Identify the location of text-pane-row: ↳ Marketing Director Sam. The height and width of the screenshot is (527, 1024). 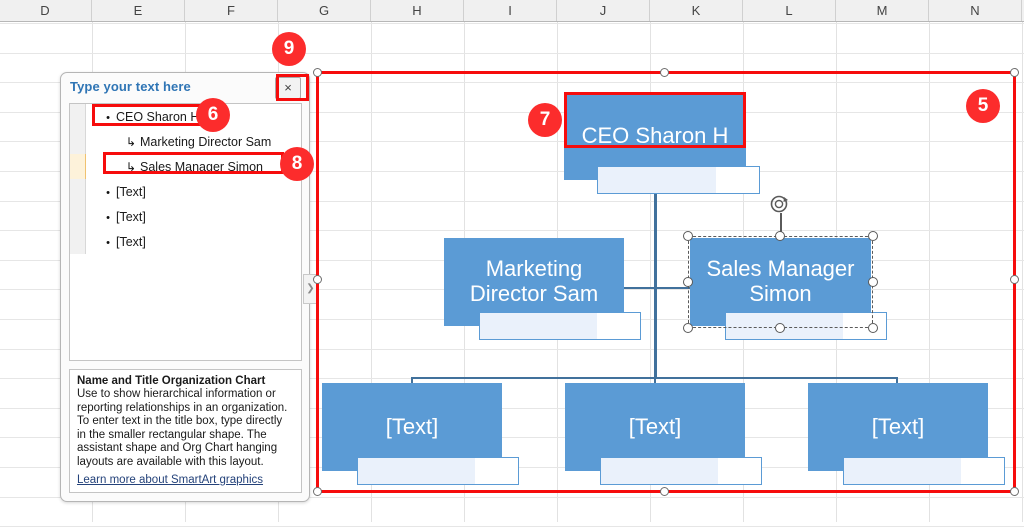
(185, 141).